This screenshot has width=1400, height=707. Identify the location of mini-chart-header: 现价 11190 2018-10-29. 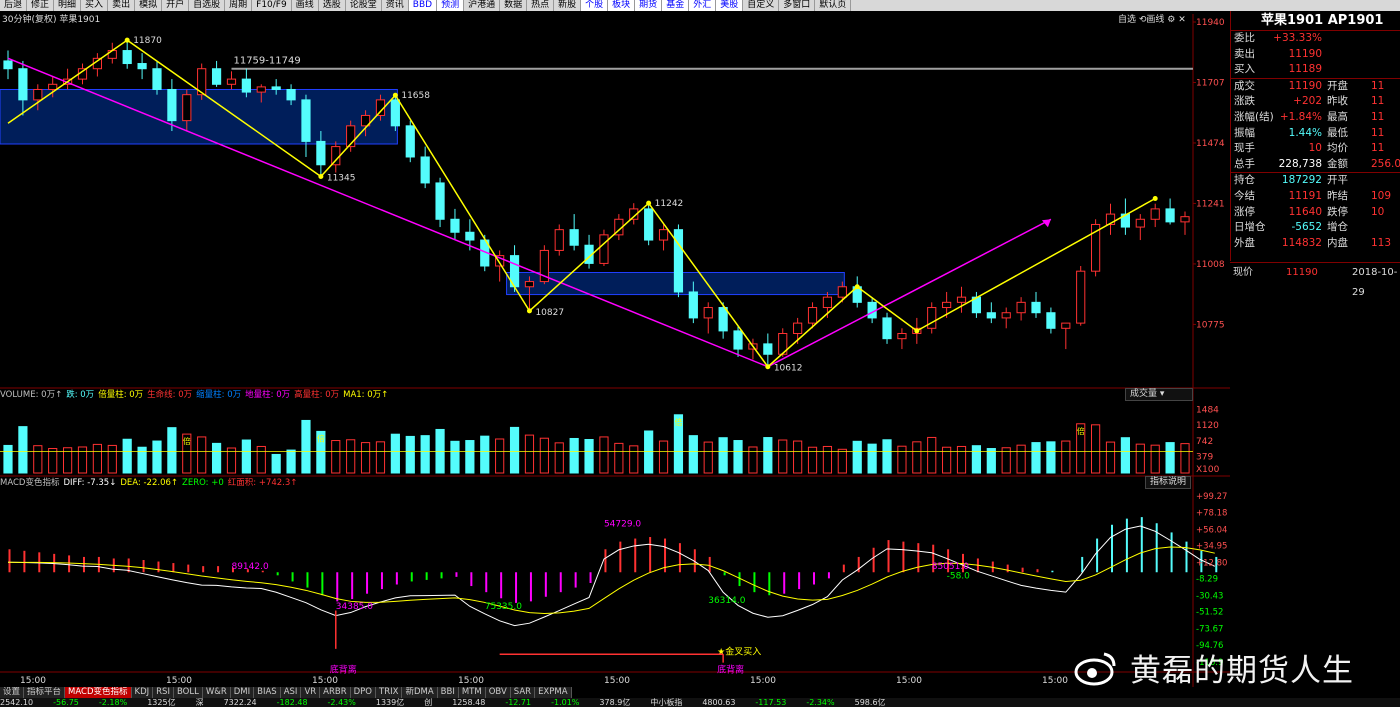
(1315, 280).